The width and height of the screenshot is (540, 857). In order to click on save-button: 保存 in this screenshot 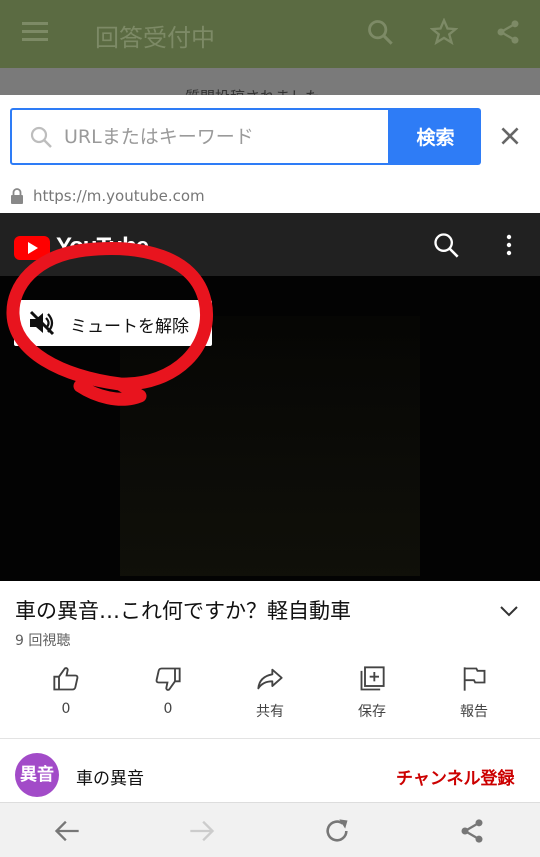, I will do `click(372, 695)`.